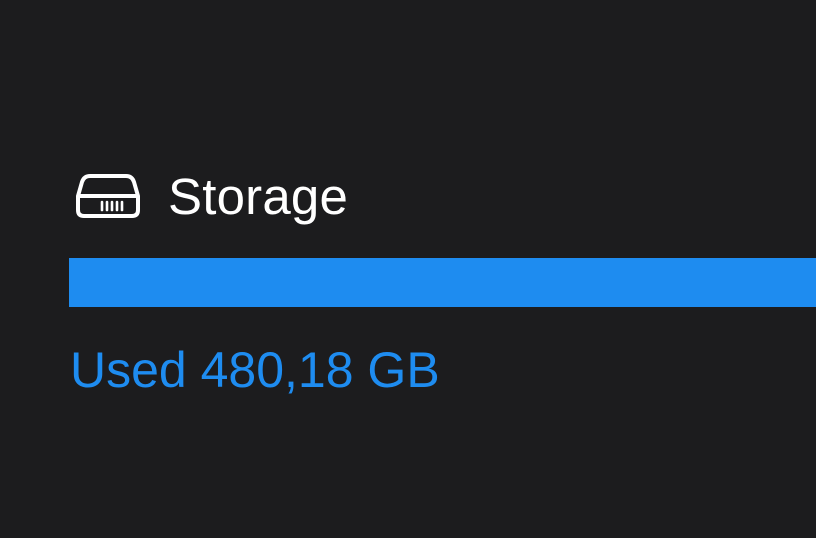  I want to click on storage-usage-fill, so click(442, 282).